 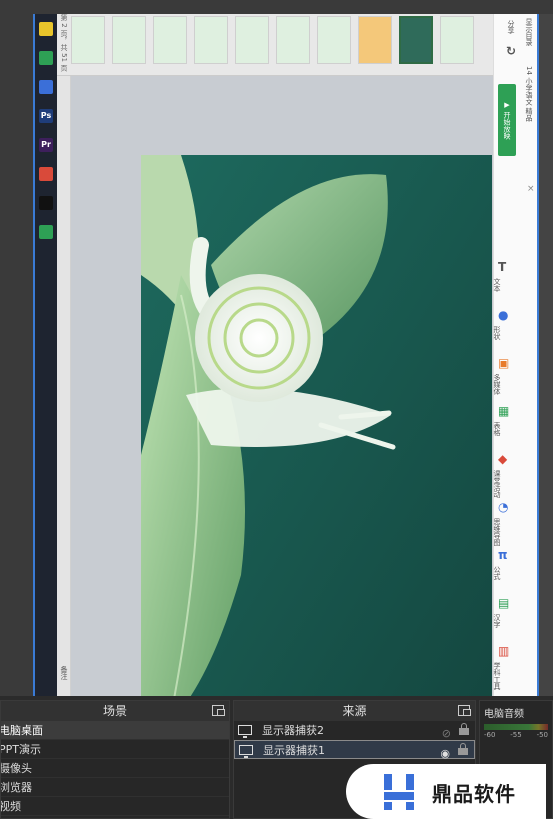 I want to click on obs-icon, so click(x=46, y=203).